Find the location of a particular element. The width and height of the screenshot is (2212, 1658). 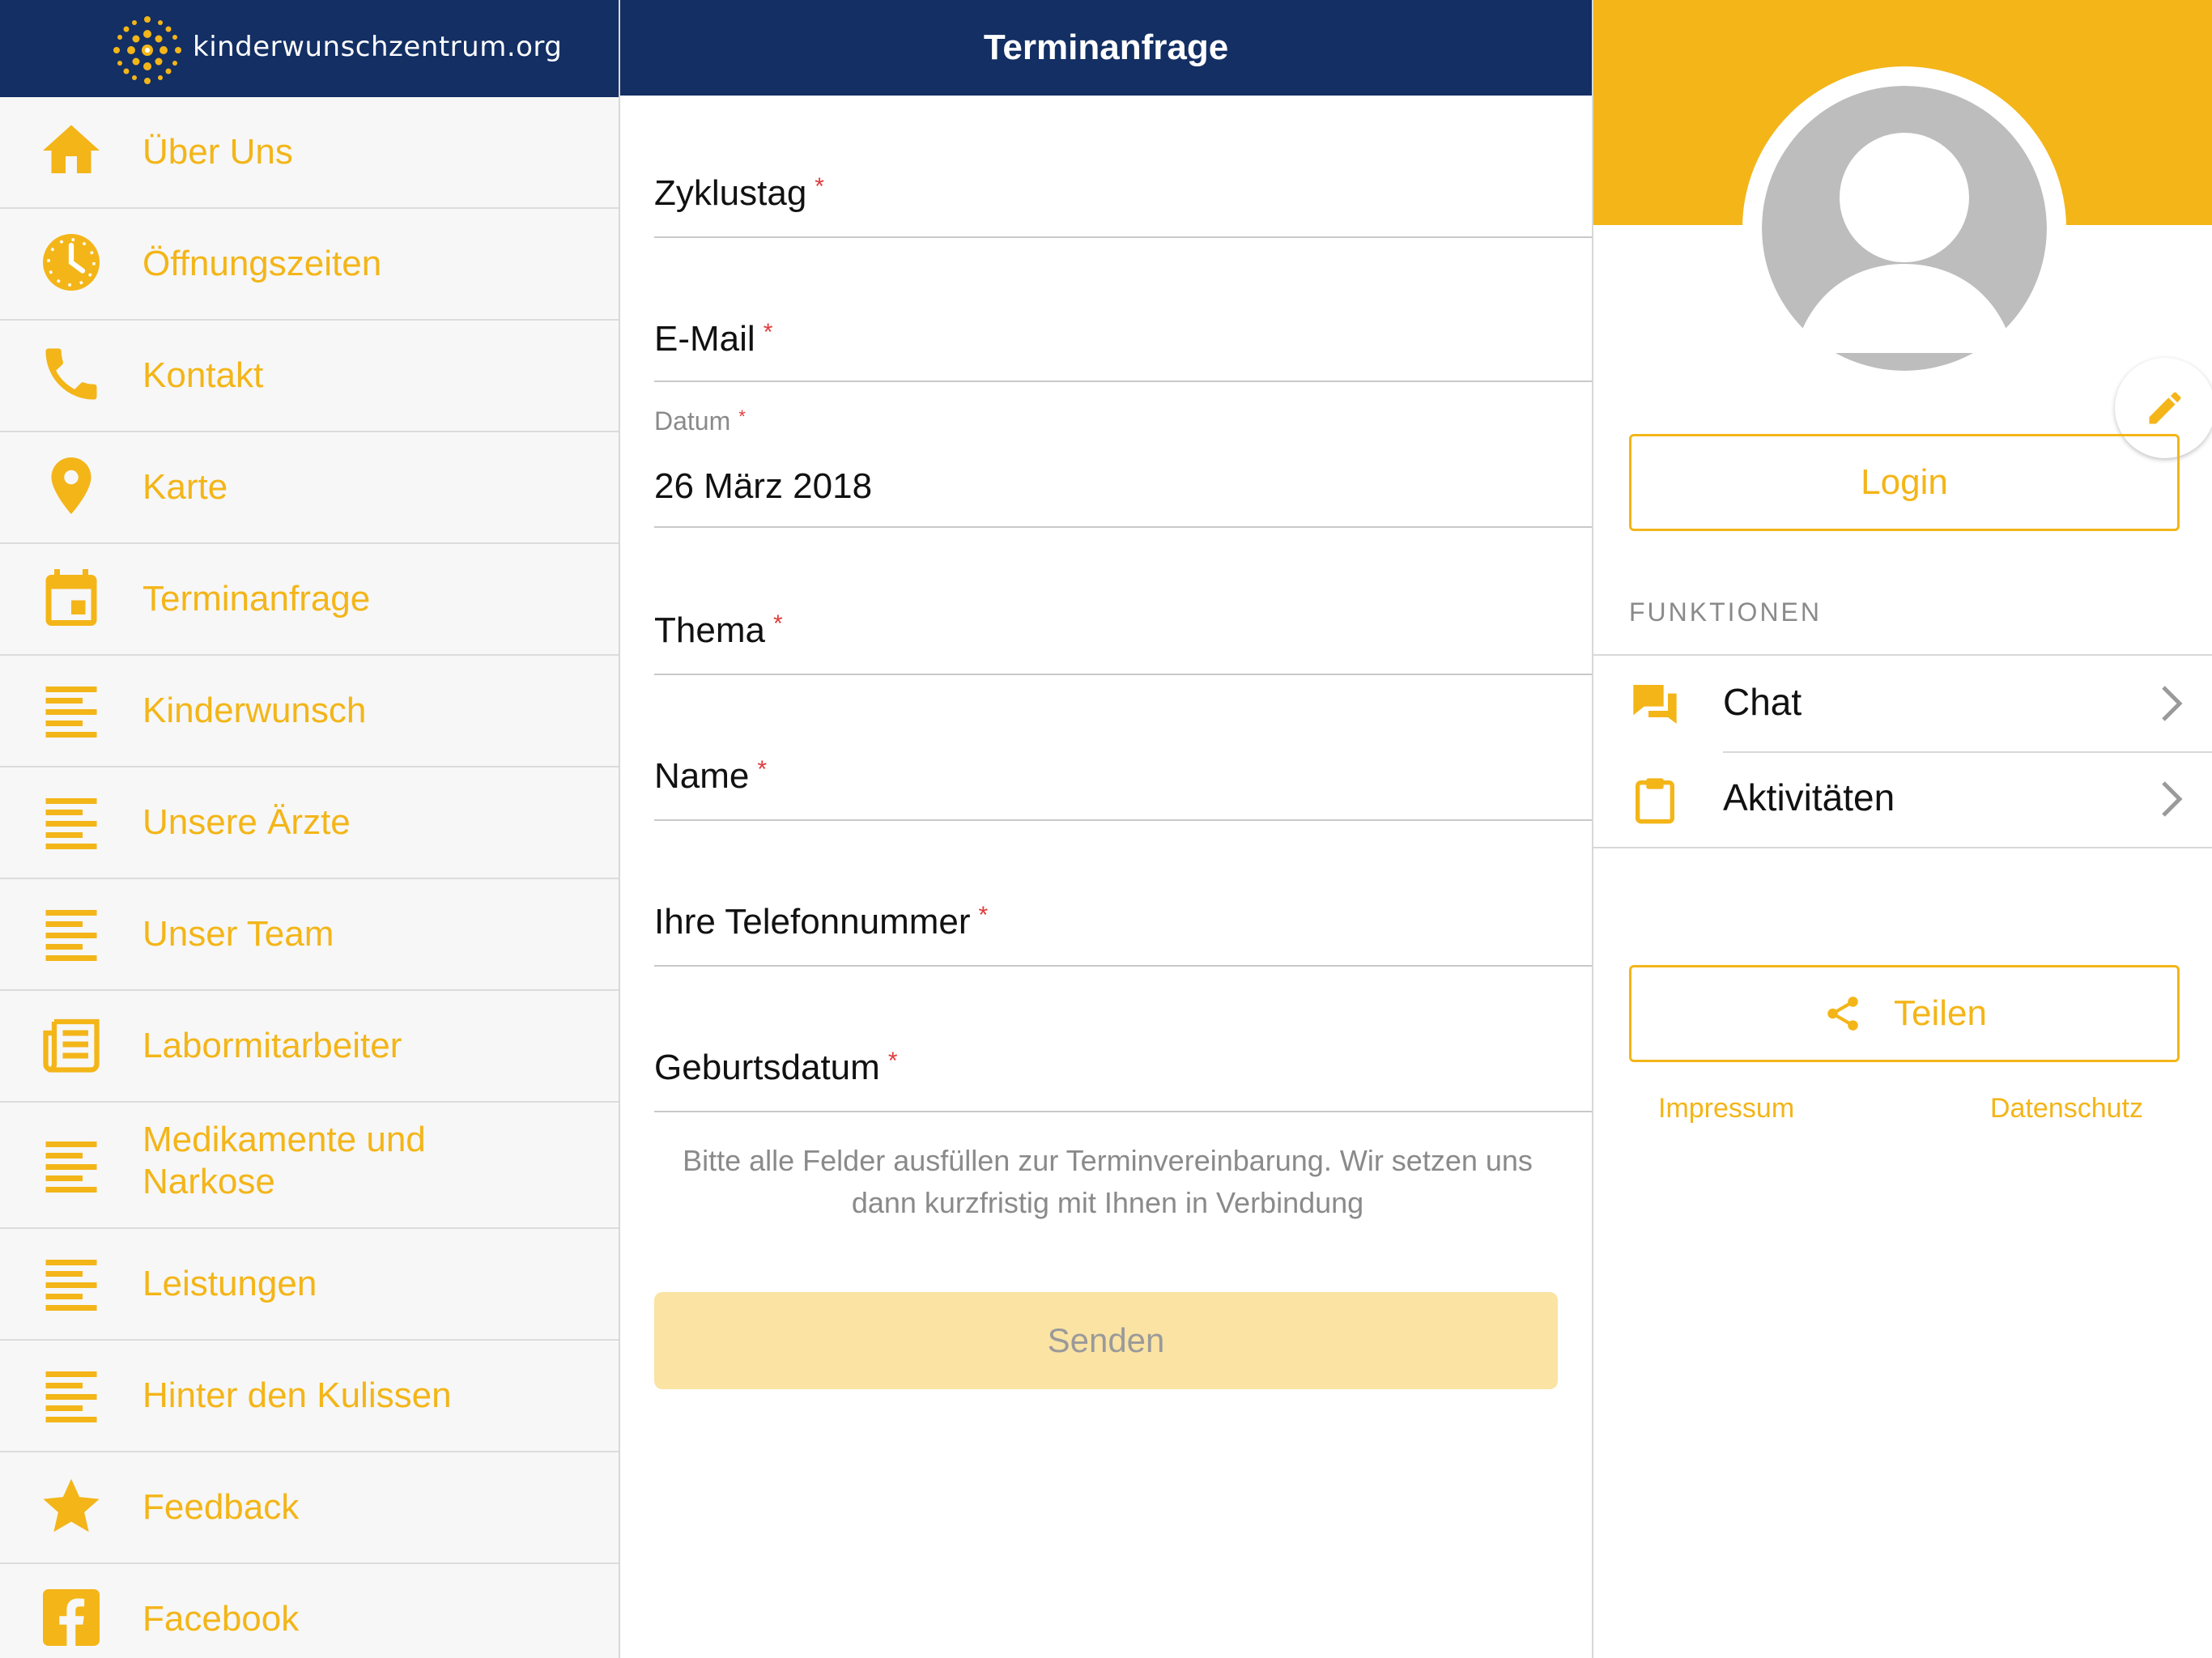

sidebar-item-label: Leistungen is located at coordinates (230, 1283).